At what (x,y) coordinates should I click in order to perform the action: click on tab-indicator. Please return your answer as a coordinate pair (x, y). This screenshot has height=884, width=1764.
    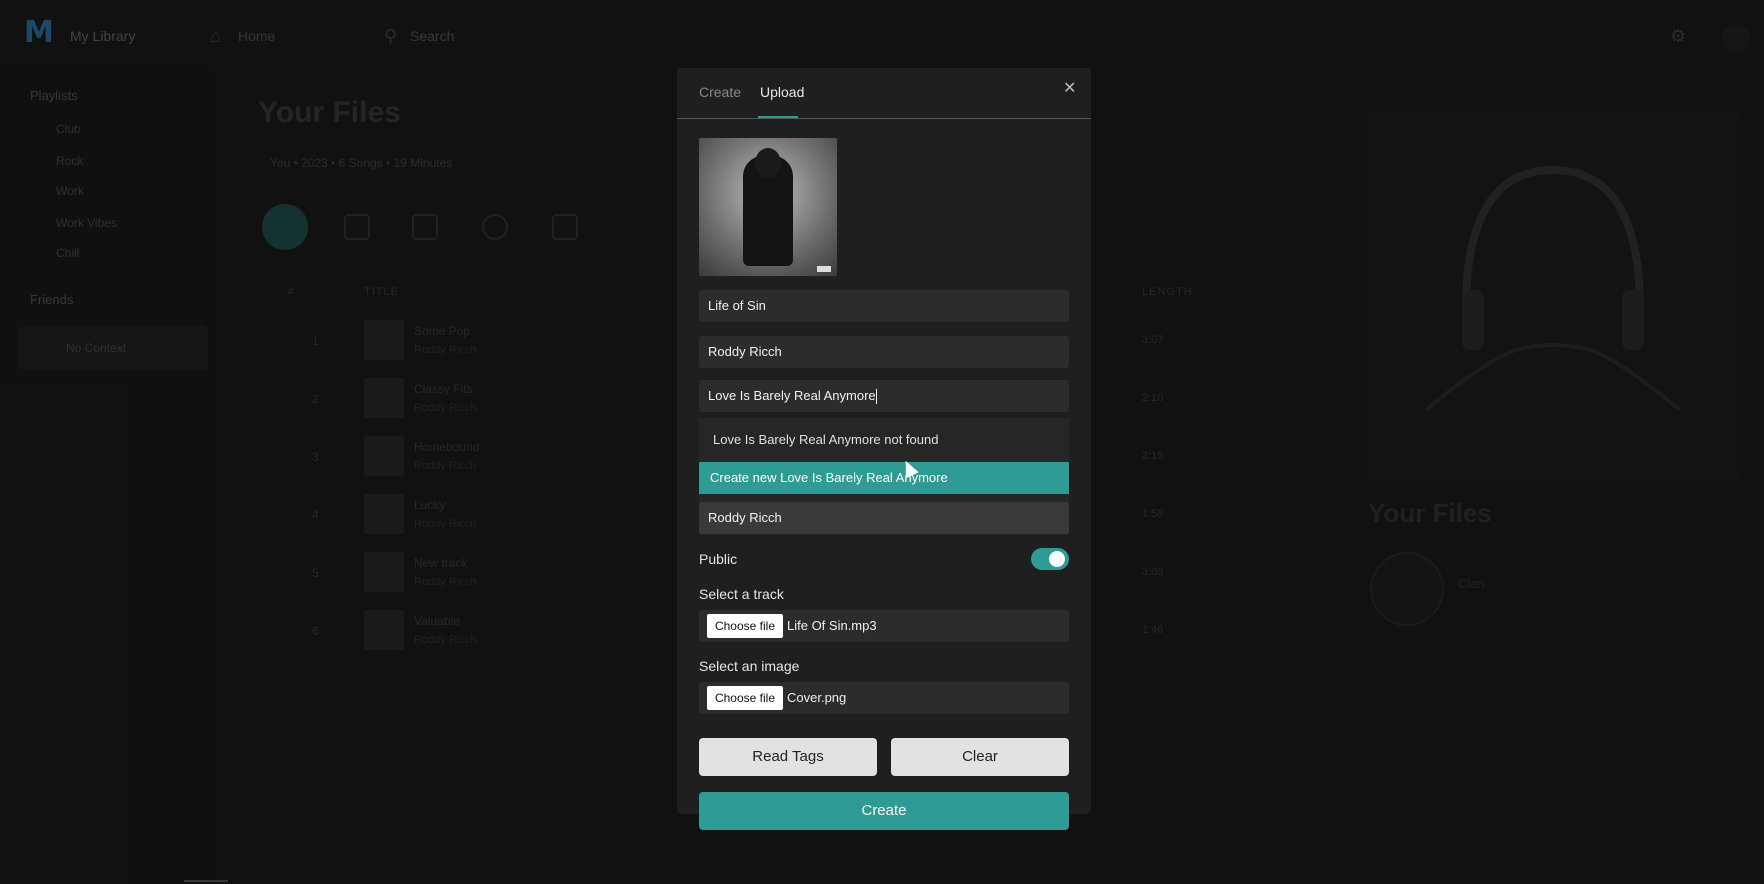
    Looking at the image, I should click on (778, 117).